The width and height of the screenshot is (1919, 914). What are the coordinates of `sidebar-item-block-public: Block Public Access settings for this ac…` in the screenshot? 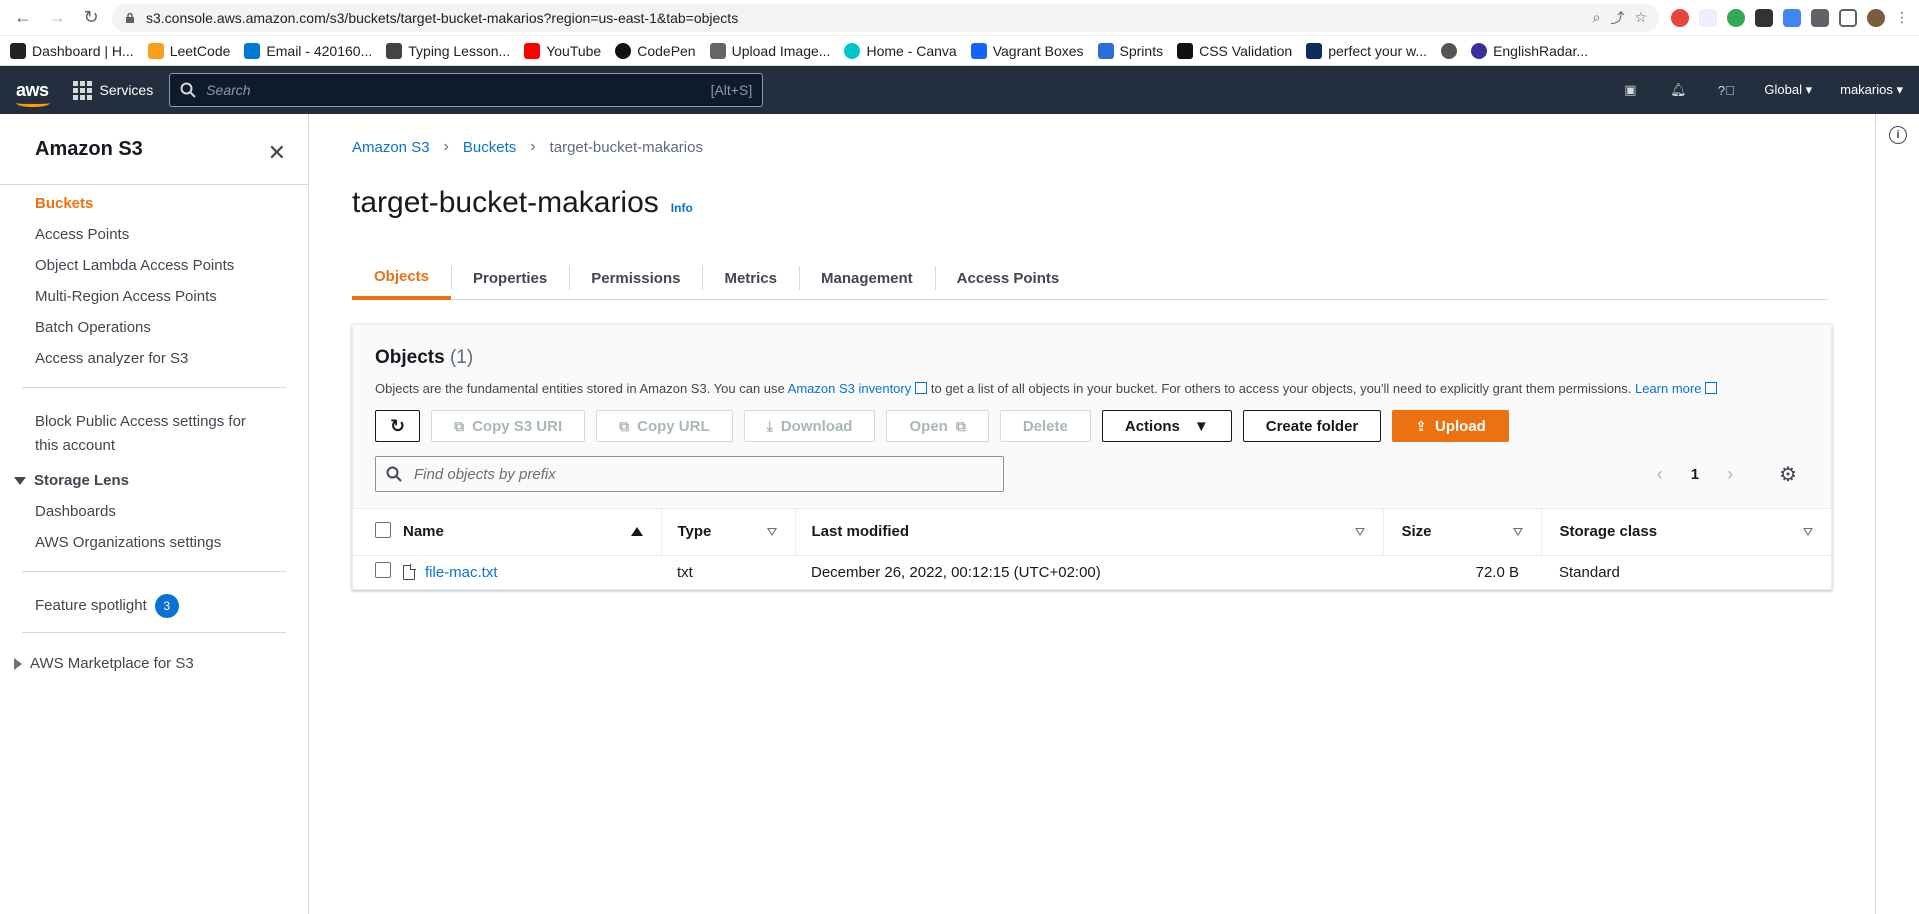 It's located at (150, 434).